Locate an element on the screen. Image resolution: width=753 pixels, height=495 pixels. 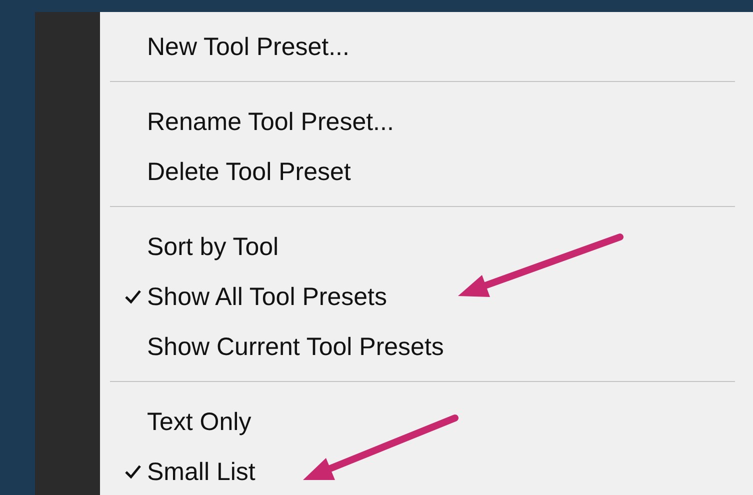
menu-item: Delete Tool Preset is located at coordinates (426, 172).